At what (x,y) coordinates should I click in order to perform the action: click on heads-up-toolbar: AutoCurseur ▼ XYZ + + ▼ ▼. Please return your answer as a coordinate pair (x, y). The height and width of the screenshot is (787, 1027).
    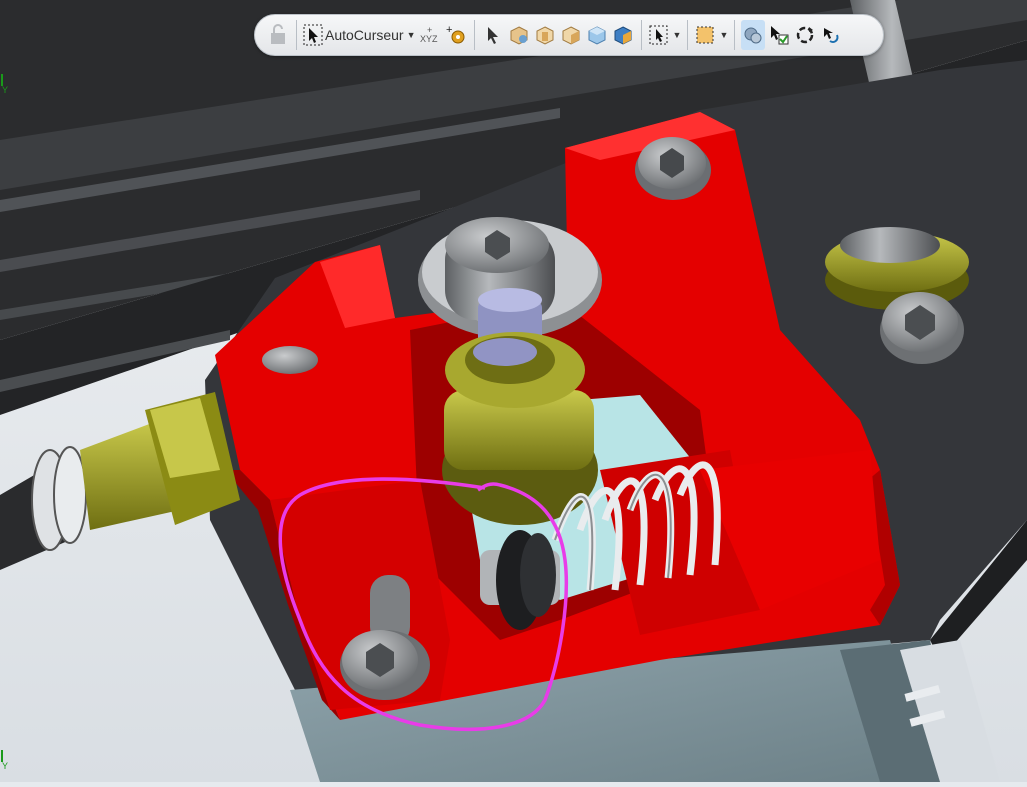
    Looking at the image, I should click on (569, 35).